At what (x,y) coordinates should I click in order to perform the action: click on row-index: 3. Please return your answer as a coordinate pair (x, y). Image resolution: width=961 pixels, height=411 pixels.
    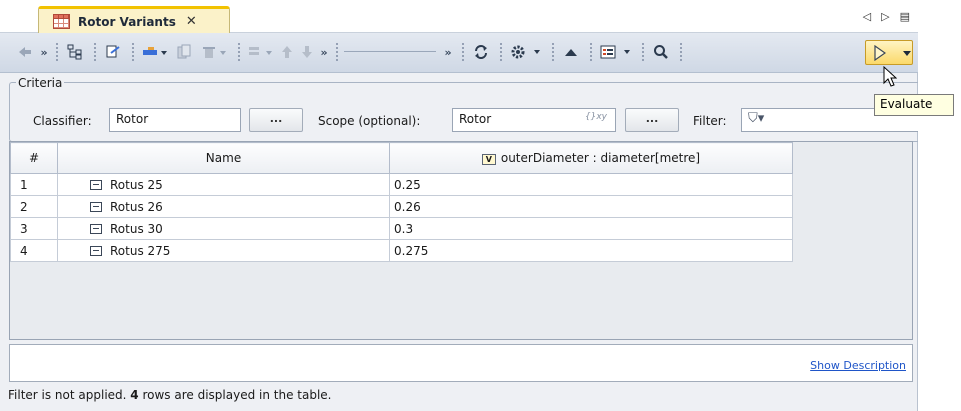
    Looking at the image, I should click on (34, 228).